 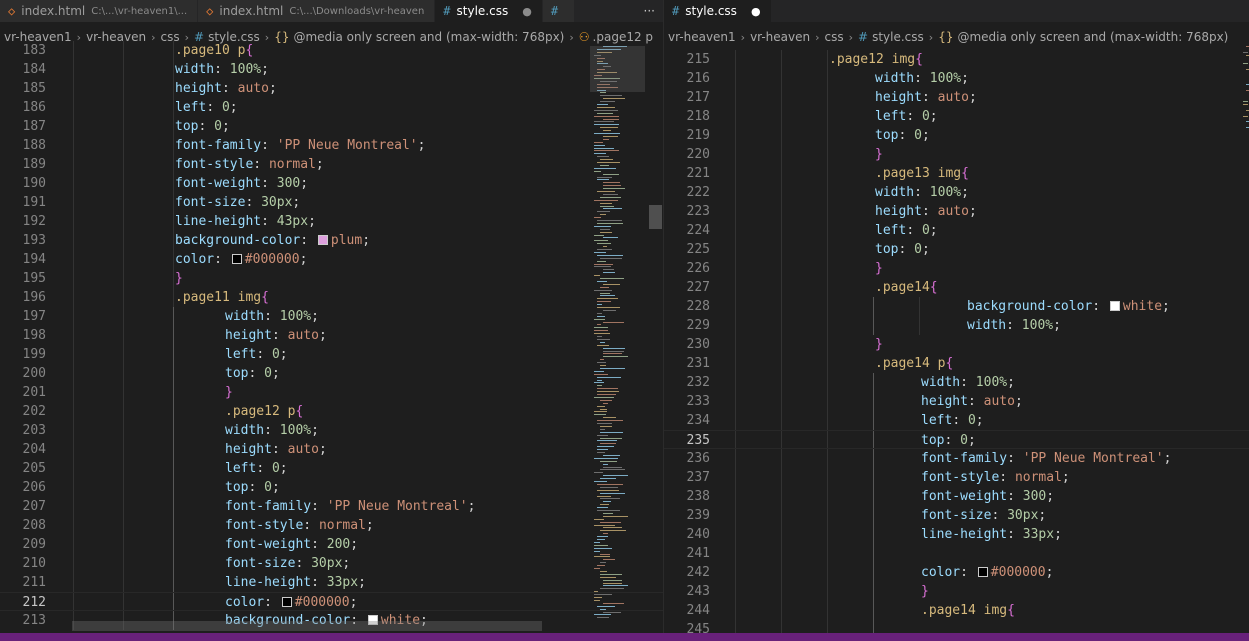 What do you see at coordinates (956, 325) in the screenshot?
I see `code-line: 229 width: 100%;` at bounding box center [956, 325].